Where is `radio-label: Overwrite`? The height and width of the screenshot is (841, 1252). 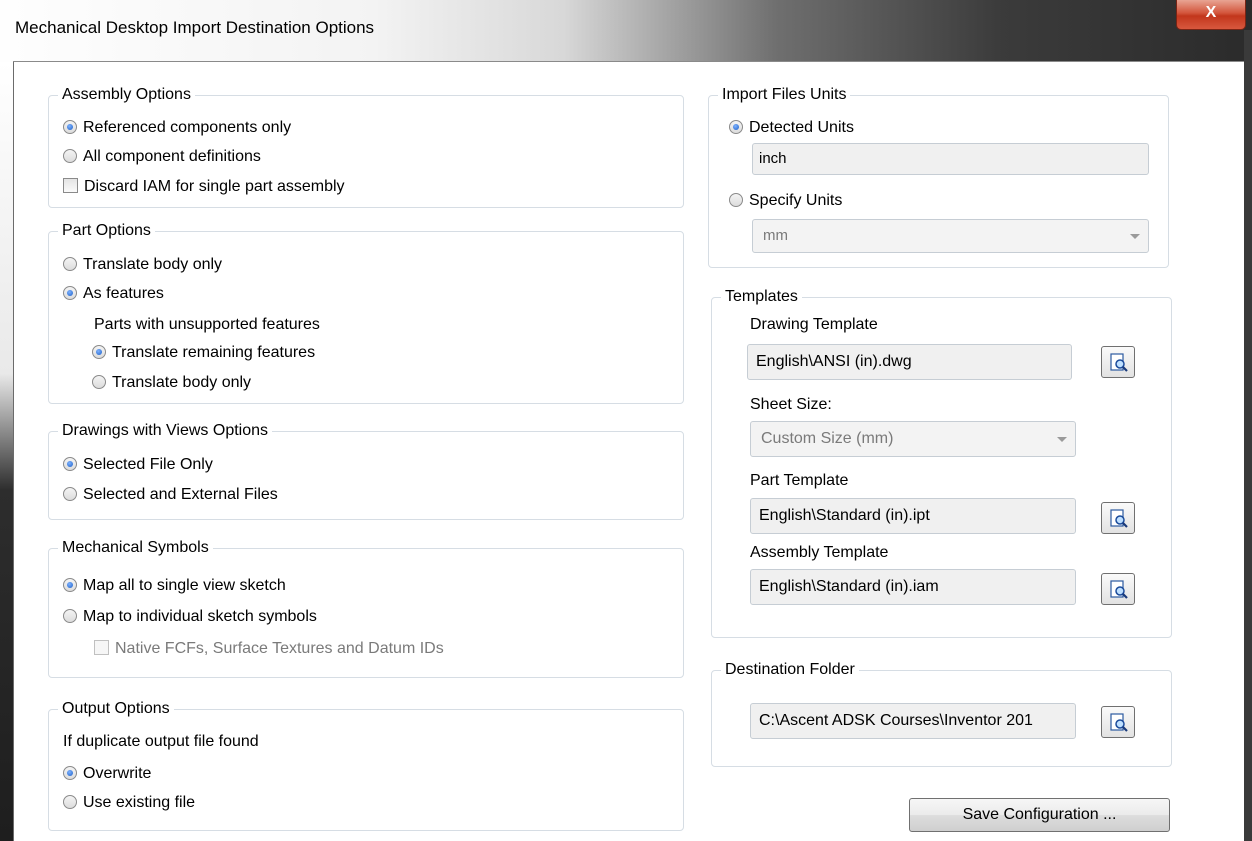
radio-label: Overwrite is located at coordinates (117, 773).